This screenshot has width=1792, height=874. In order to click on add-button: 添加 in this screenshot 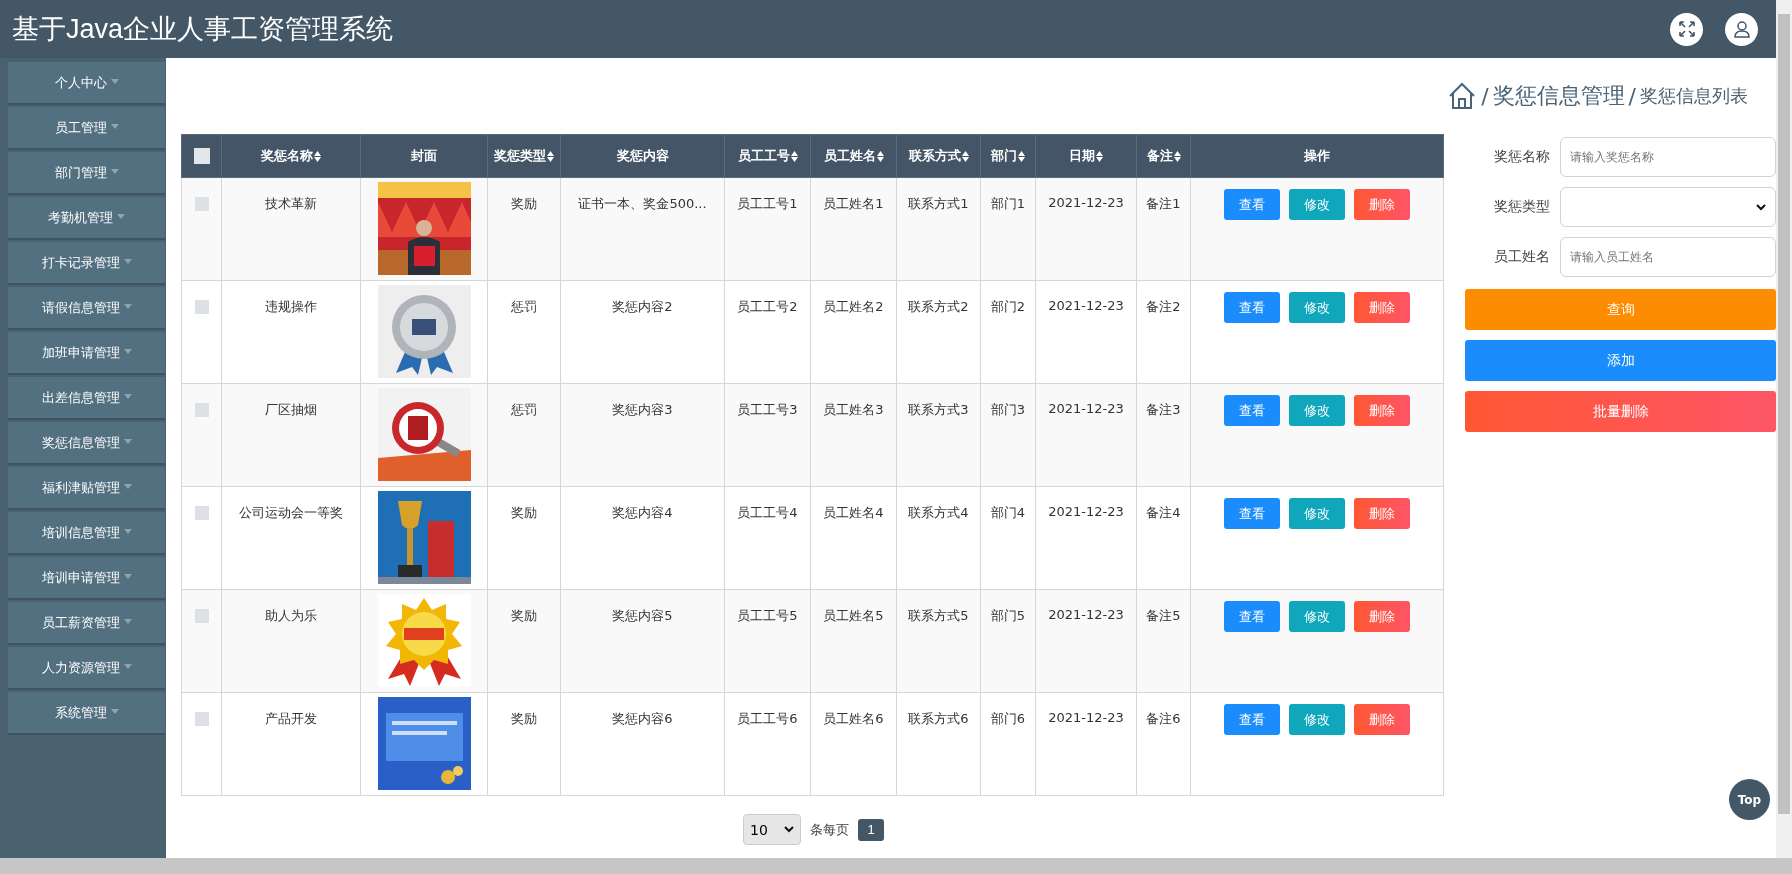, I will do `click(1620, 360)`.